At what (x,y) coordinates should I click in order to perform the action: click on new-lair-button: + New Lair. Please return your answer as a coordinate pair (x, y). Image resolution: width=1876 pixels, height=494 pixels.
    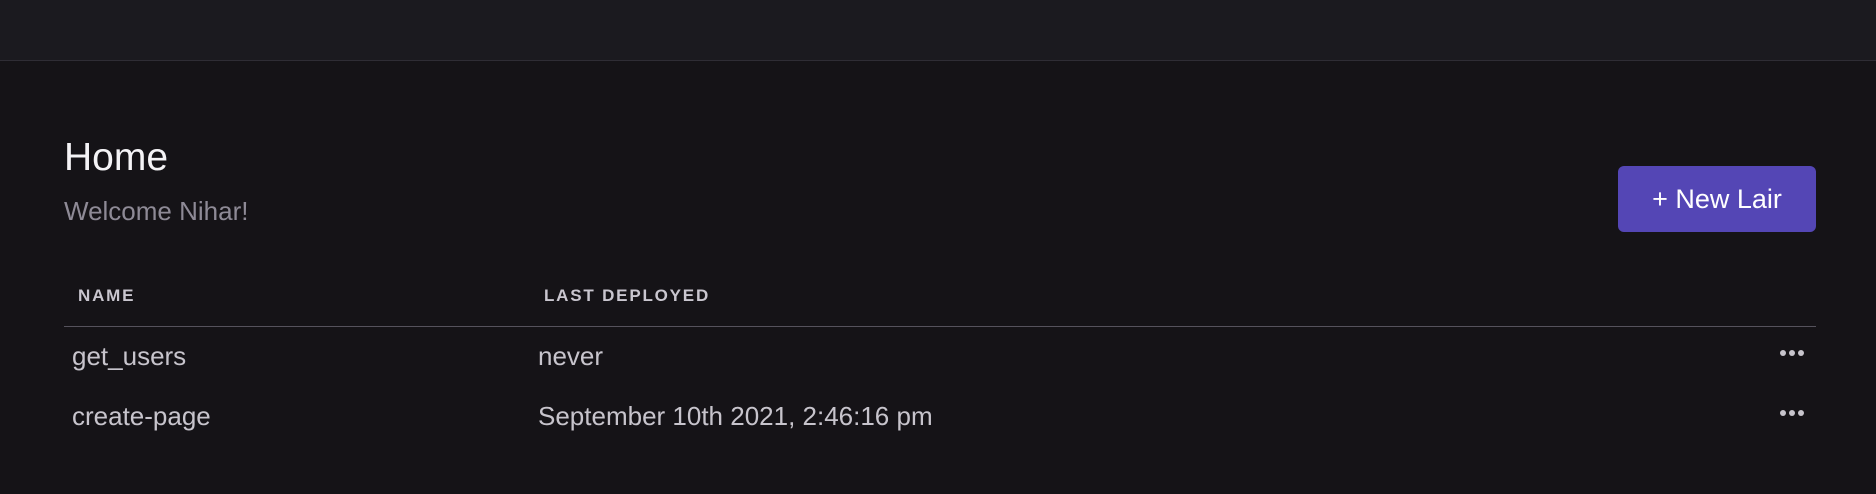
    Looking at the image, I should click on (1717, 199).